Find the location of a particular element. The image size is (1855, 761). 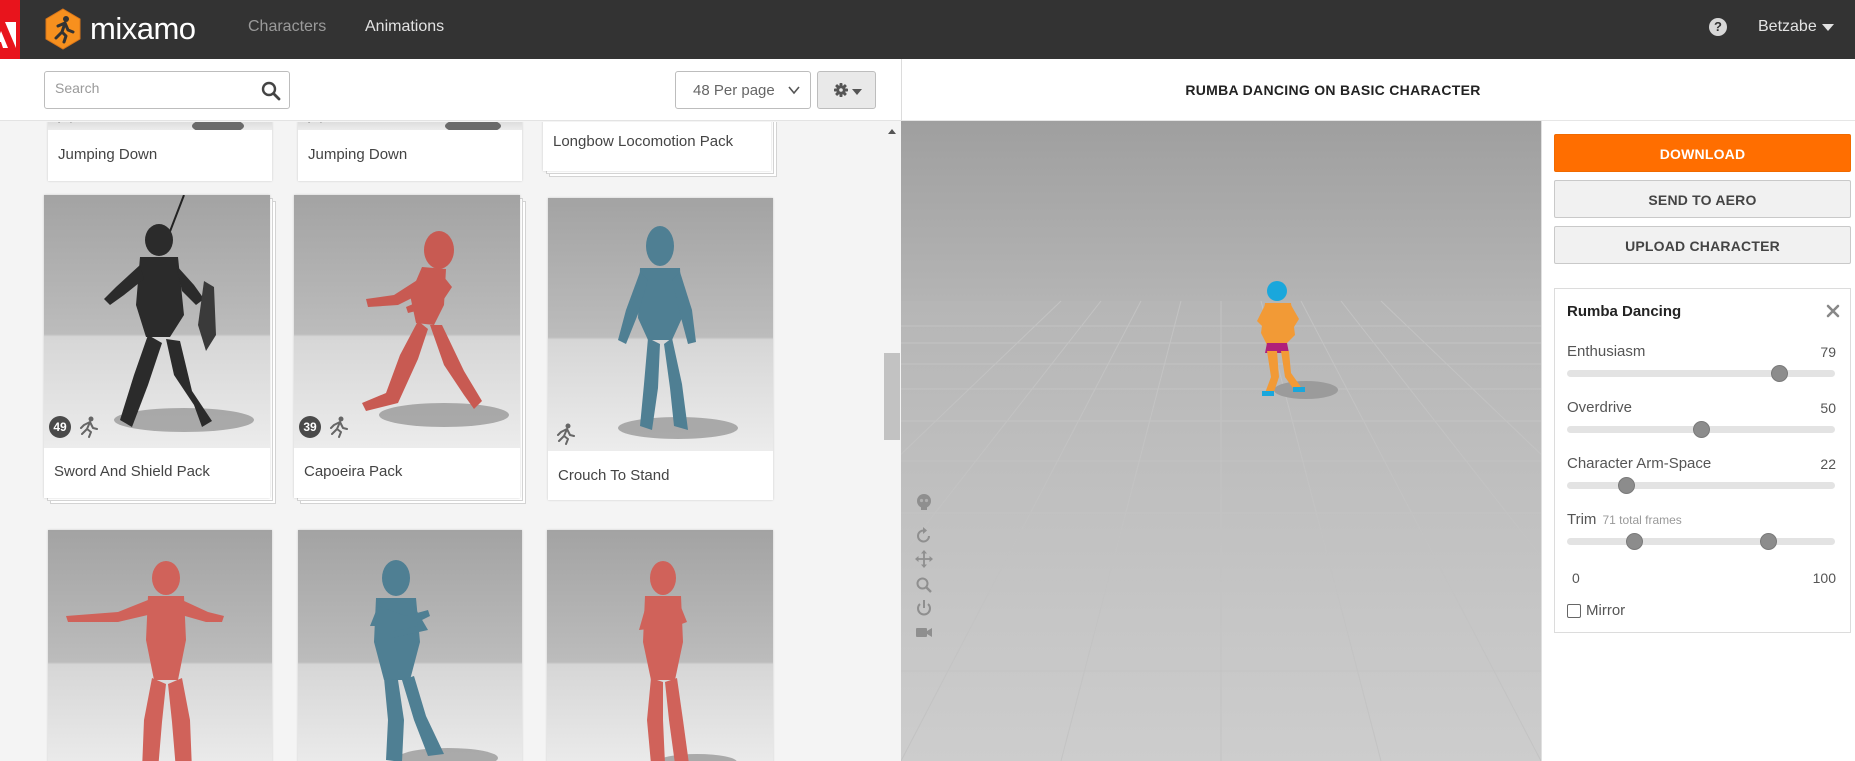

arm-space-slider is located at coordinates (1701, 485).